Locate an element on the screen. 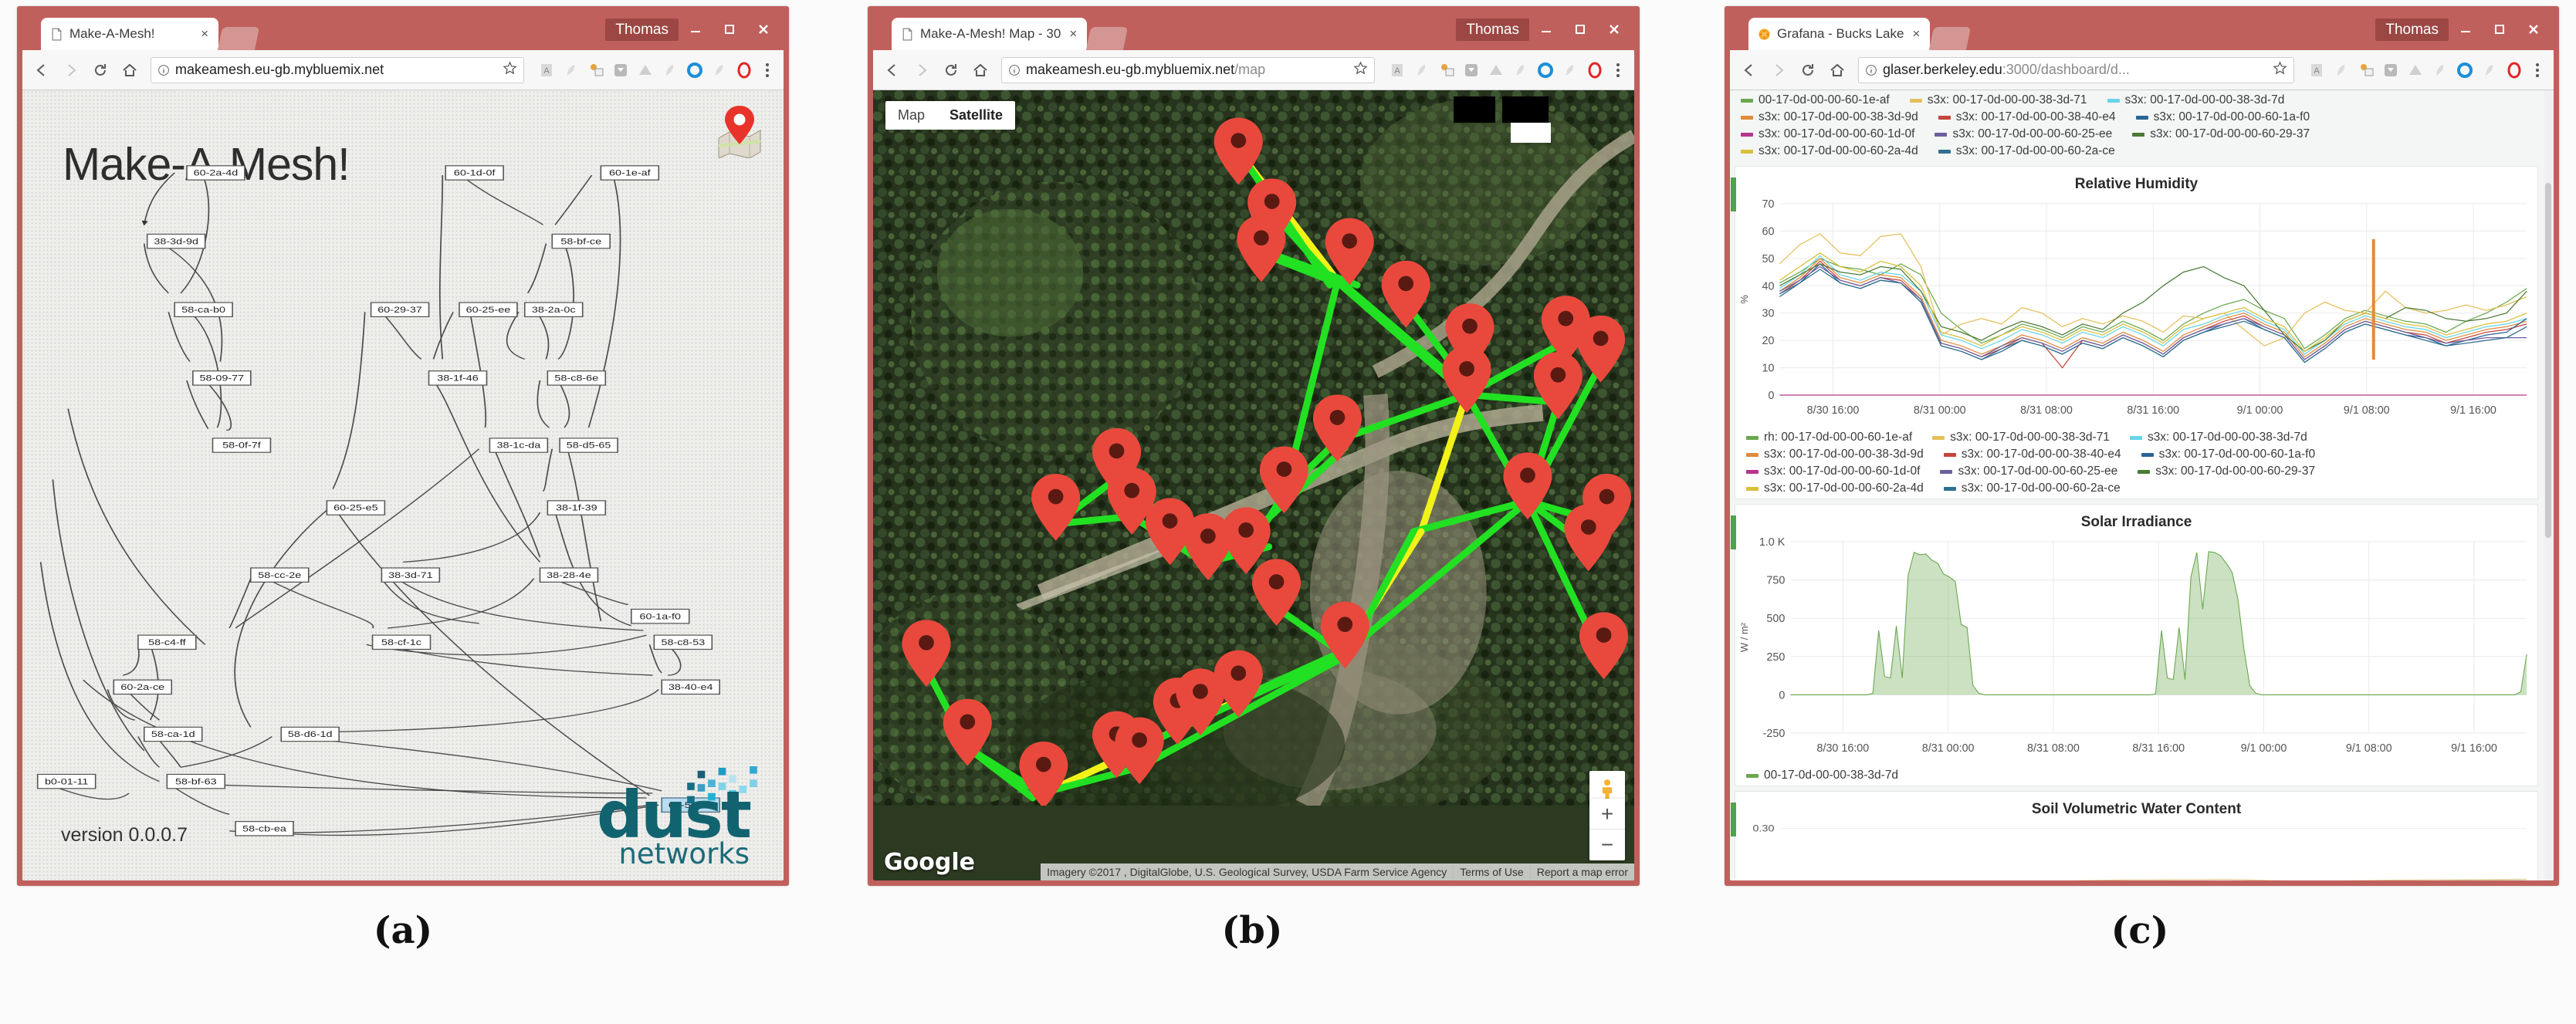 The image size is (2576, 1024). chart-soil-water: 0.300.00 is located at coordinates (2136, 850).